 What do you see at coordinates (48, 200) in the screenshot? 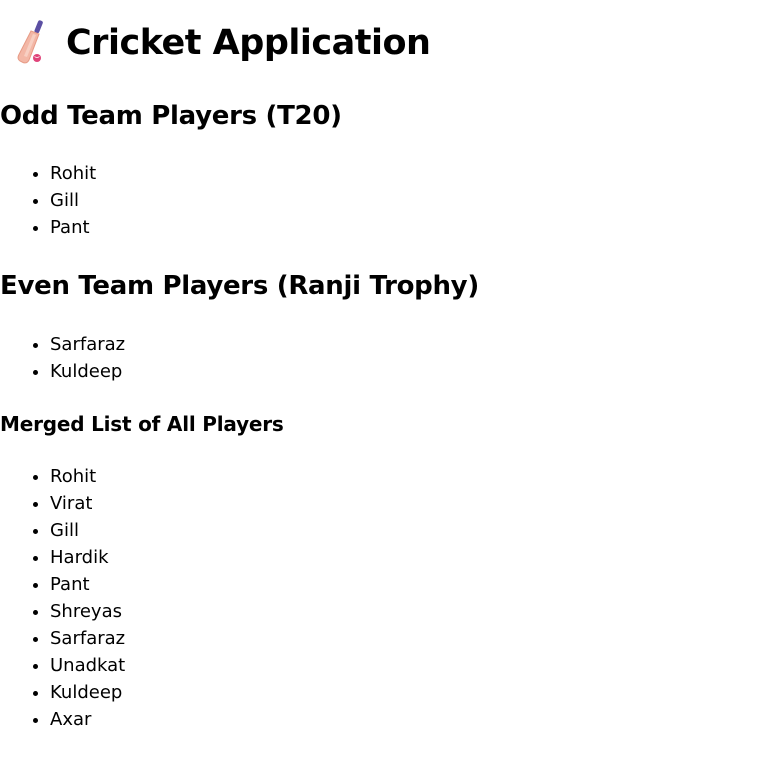
I see `odd-team-list: Rohit Gill Pant` at bounding box center [48, 200].